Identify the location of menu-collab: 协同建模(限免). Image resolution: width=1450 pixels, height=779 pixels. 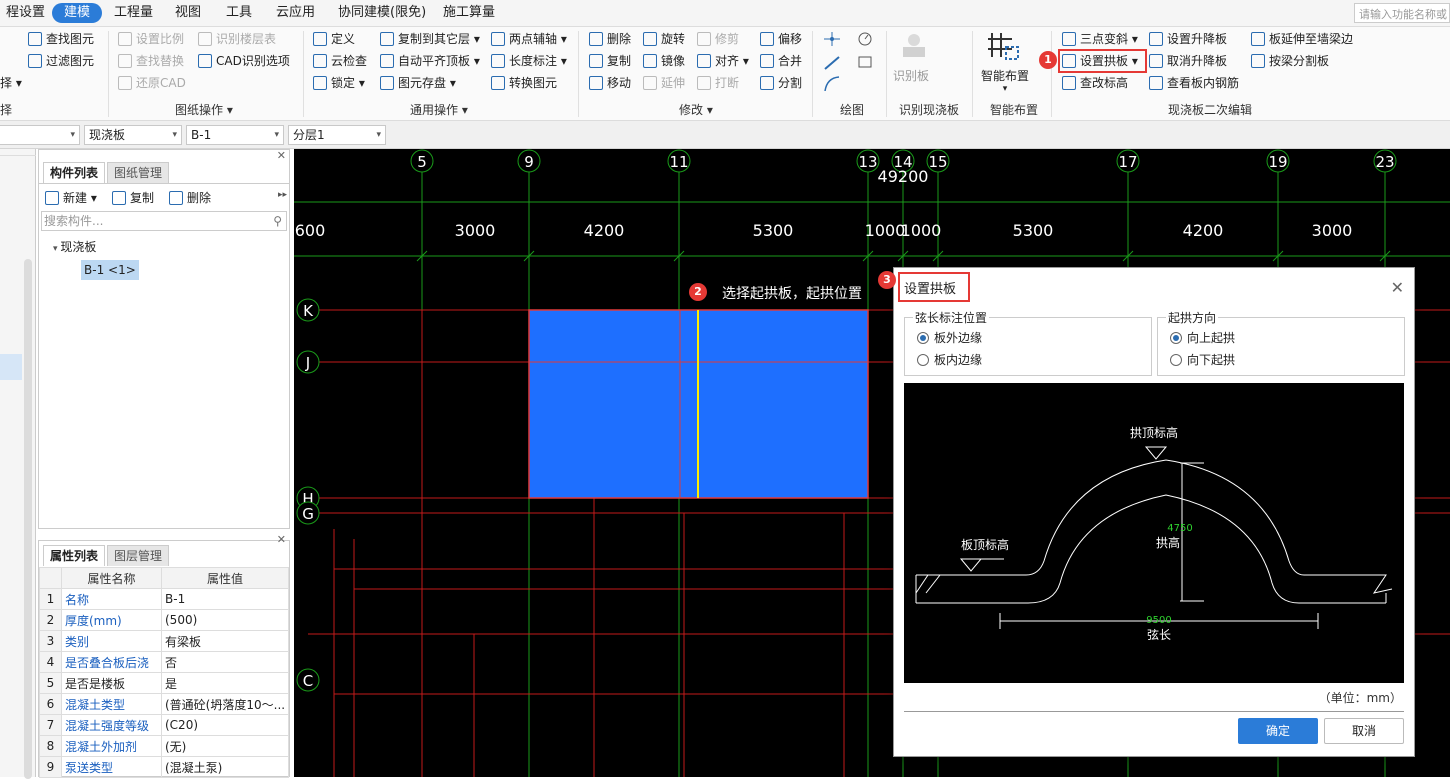
(382, 13).